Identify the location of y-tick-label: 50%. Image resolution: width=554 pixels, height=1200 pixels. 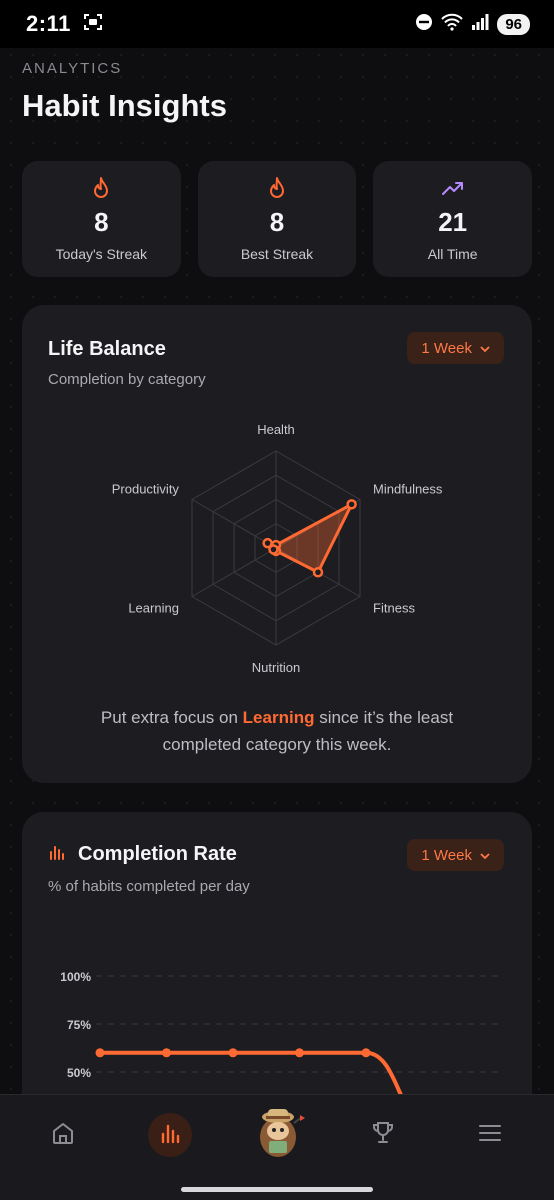
(79, 1073).